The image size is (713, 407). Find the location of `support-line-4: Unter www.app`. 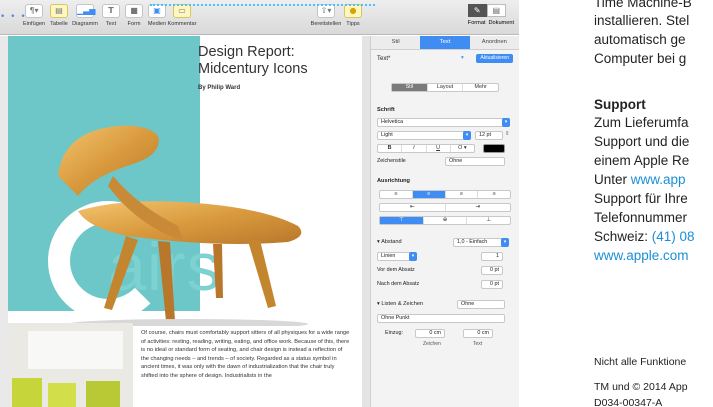

support-line-4: Unter www.app is located at coordinates (640, 179).